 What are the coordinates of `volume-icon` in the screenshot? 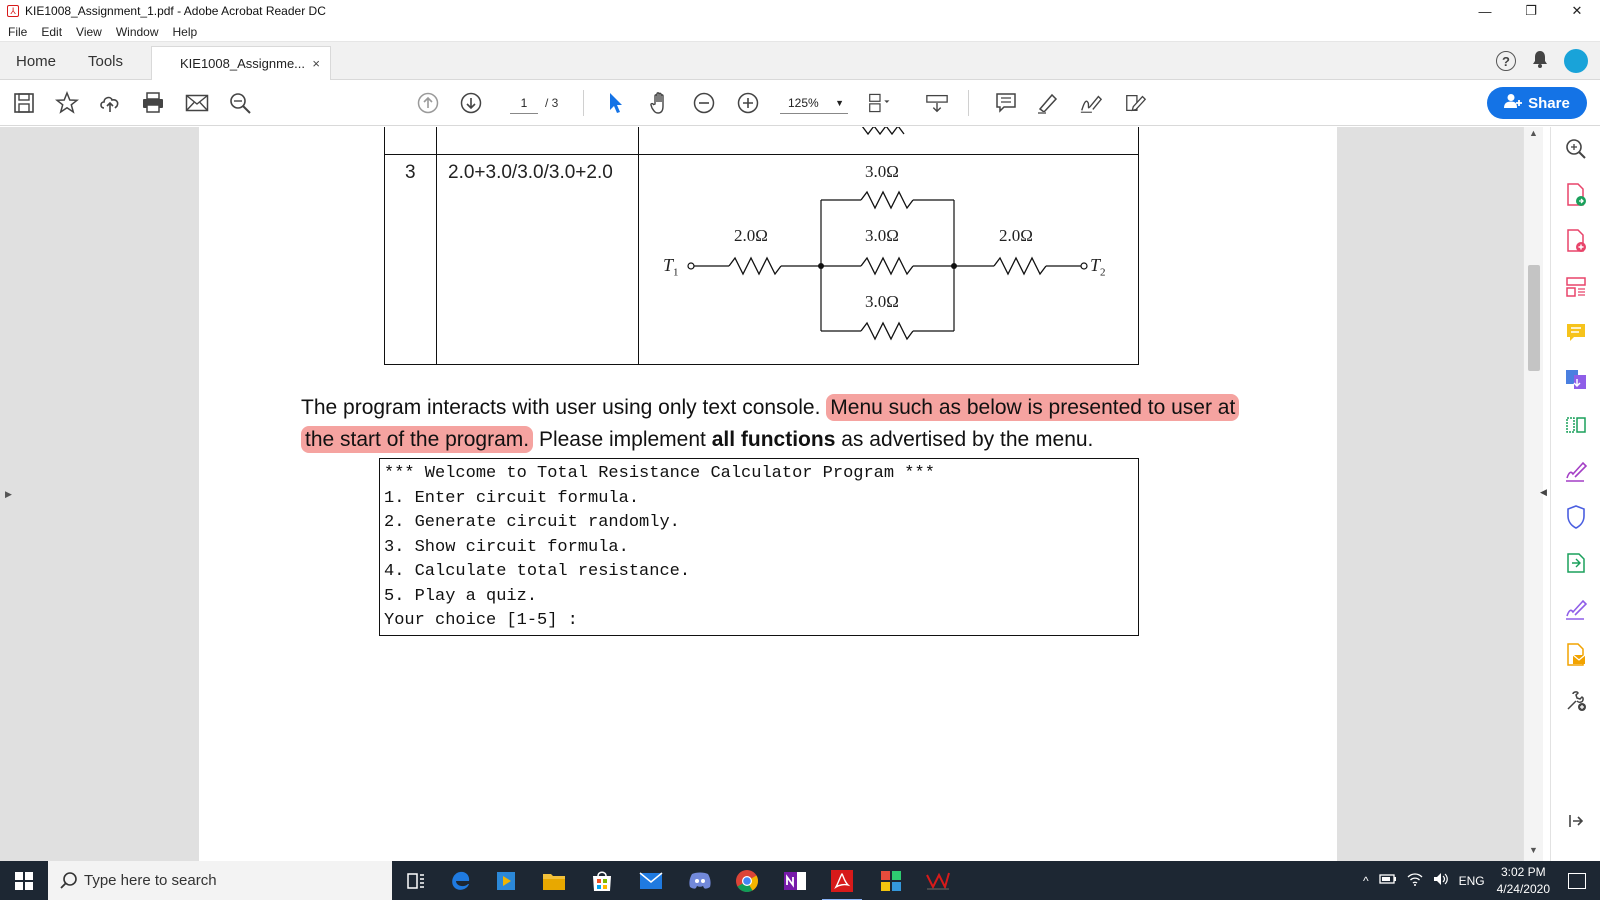 It's located at (1441, 880).